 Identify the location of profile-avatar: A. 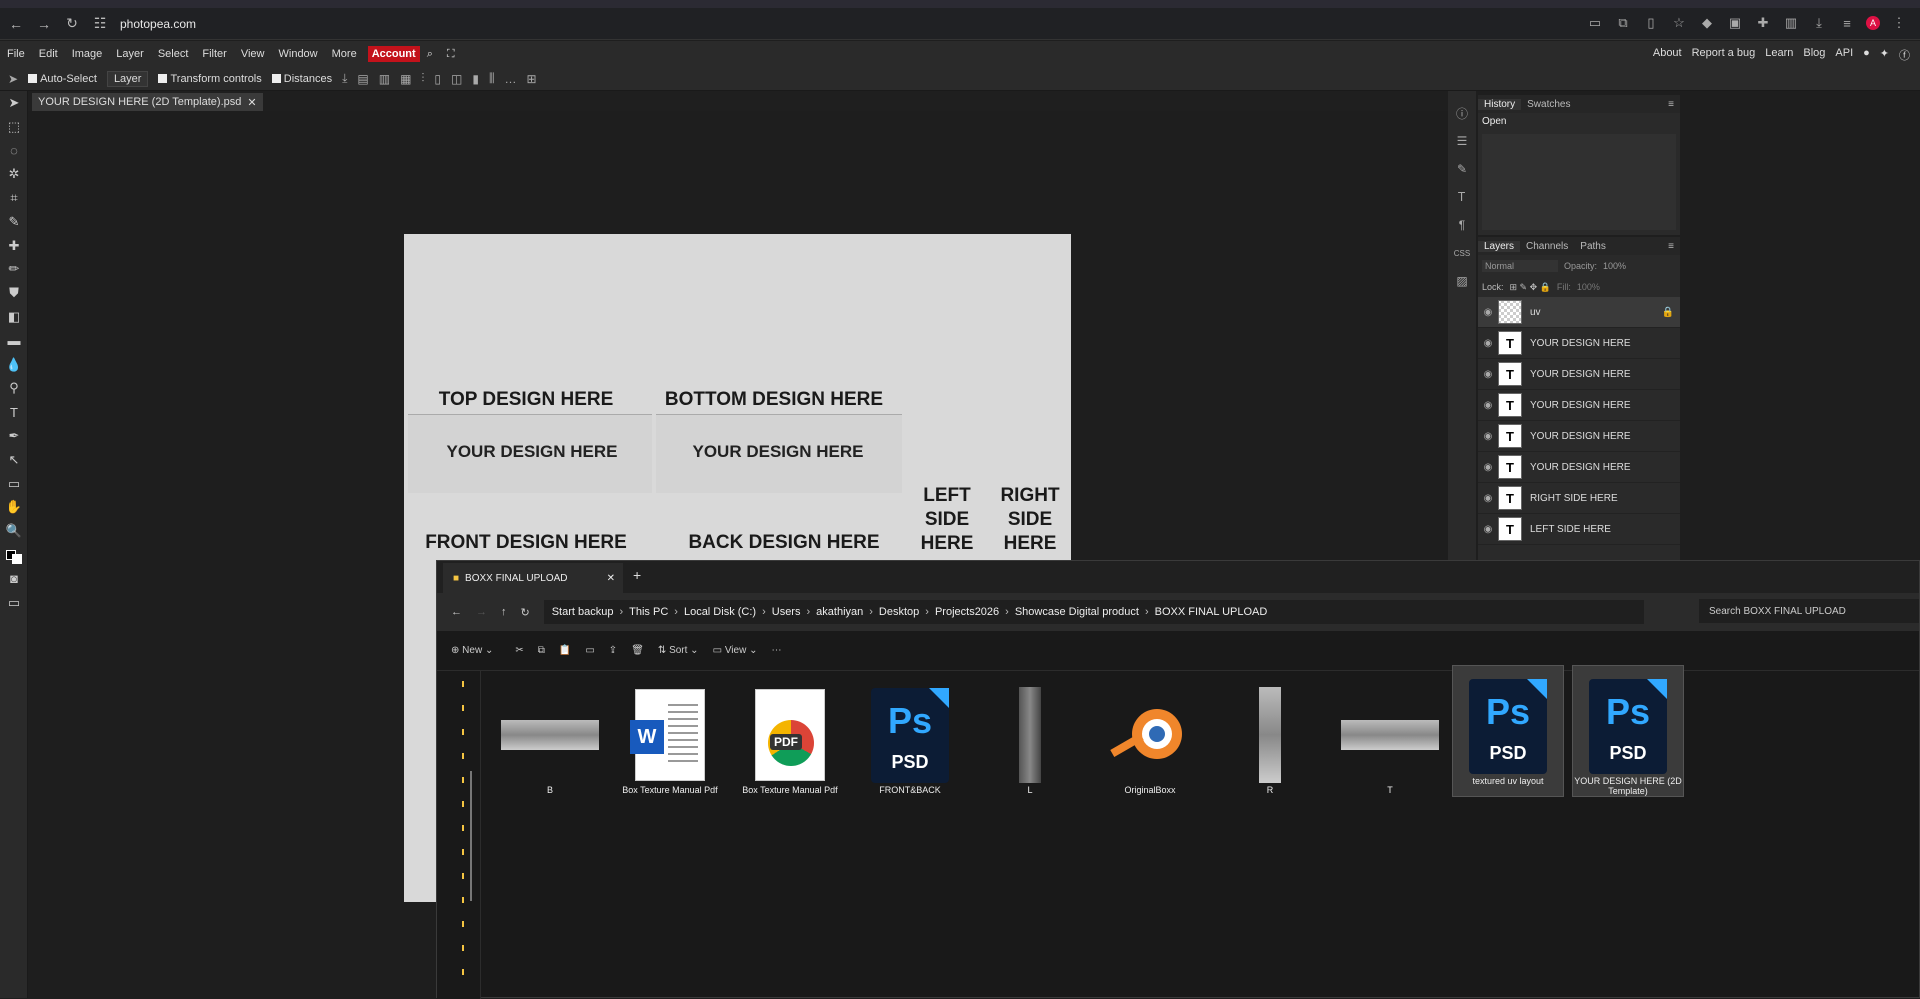
(1873, 23).